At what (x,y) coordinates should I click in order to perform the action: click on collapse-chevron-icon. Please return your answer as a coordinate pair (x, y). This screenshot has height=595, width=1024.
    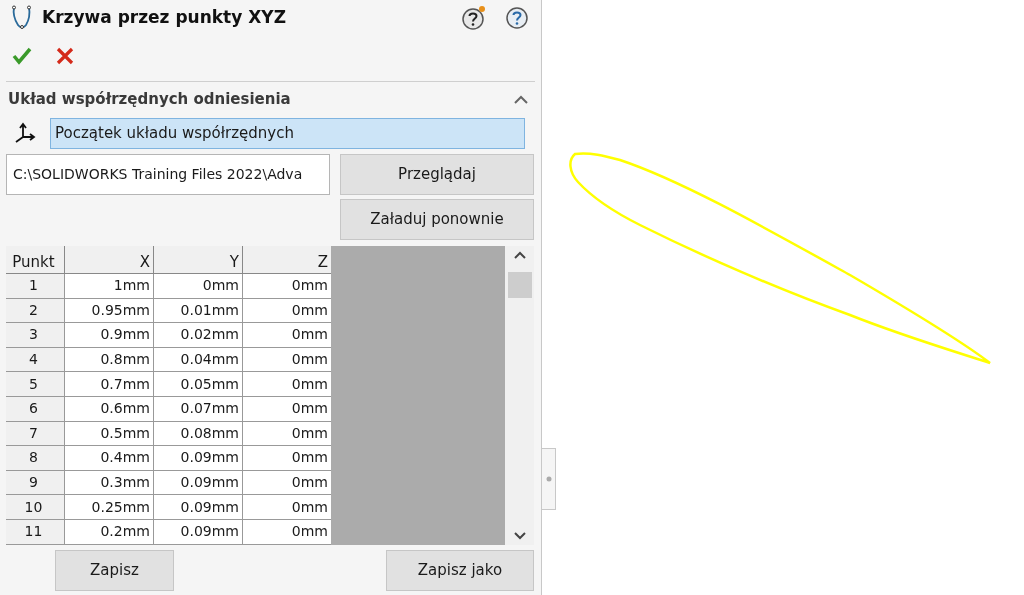
    Looking at the image, I should click on (521, 99).